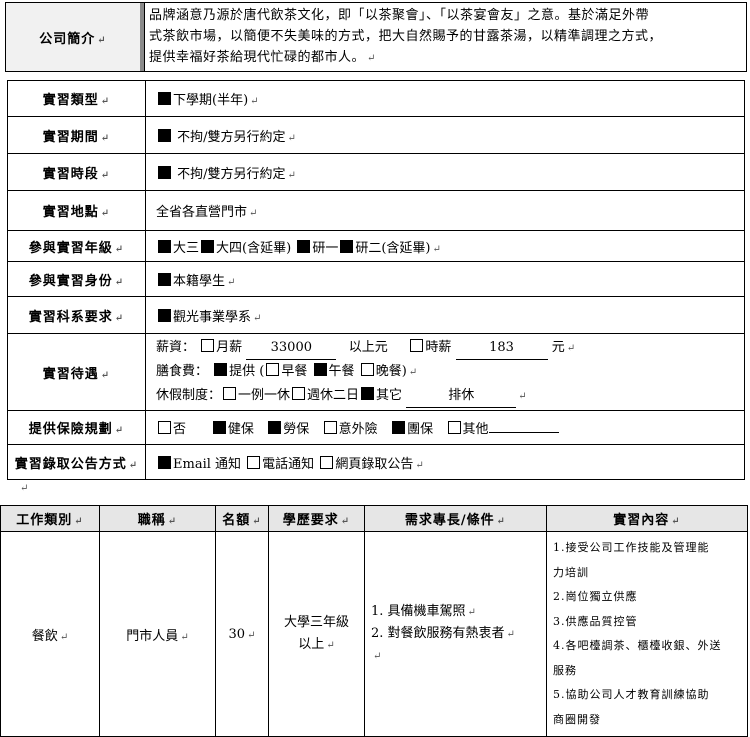 Image resolution: width=750 pixels, height=737 pixels. I want to click on notice-label: 實習錄取公告方式 ↵, so click(76, 462).